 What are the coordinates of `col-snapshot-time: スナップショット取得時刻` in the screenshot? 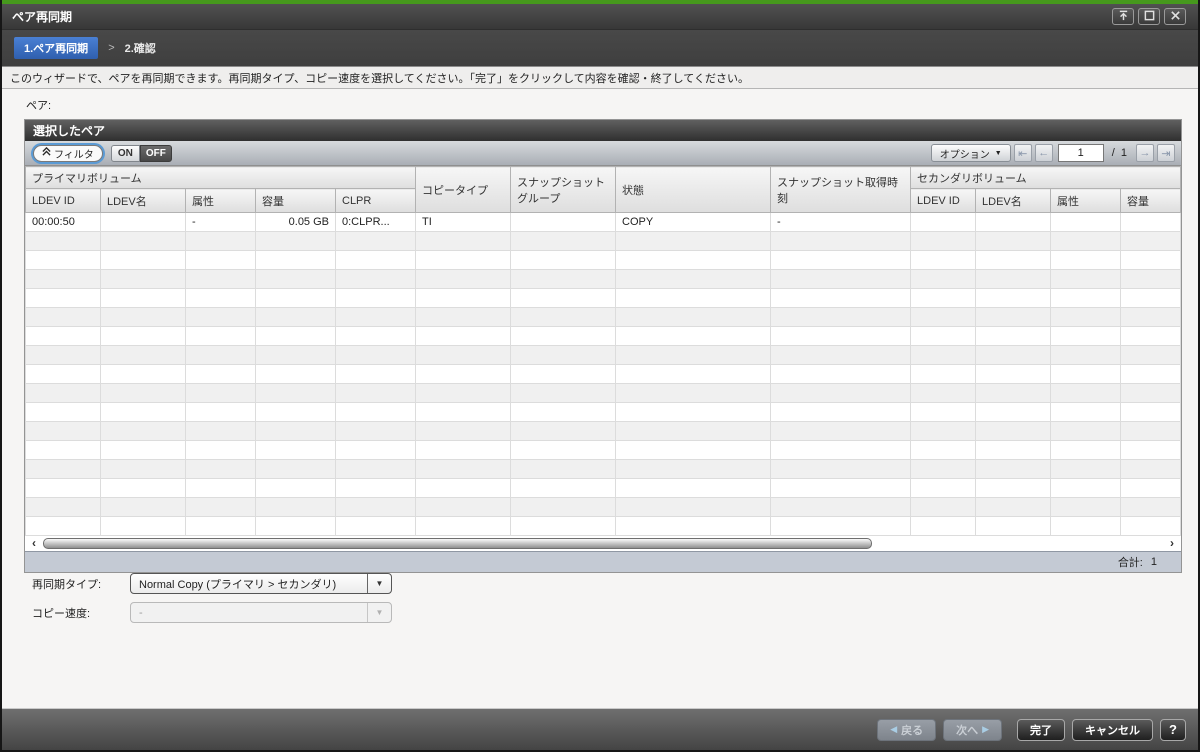 It's located at (841, 189).